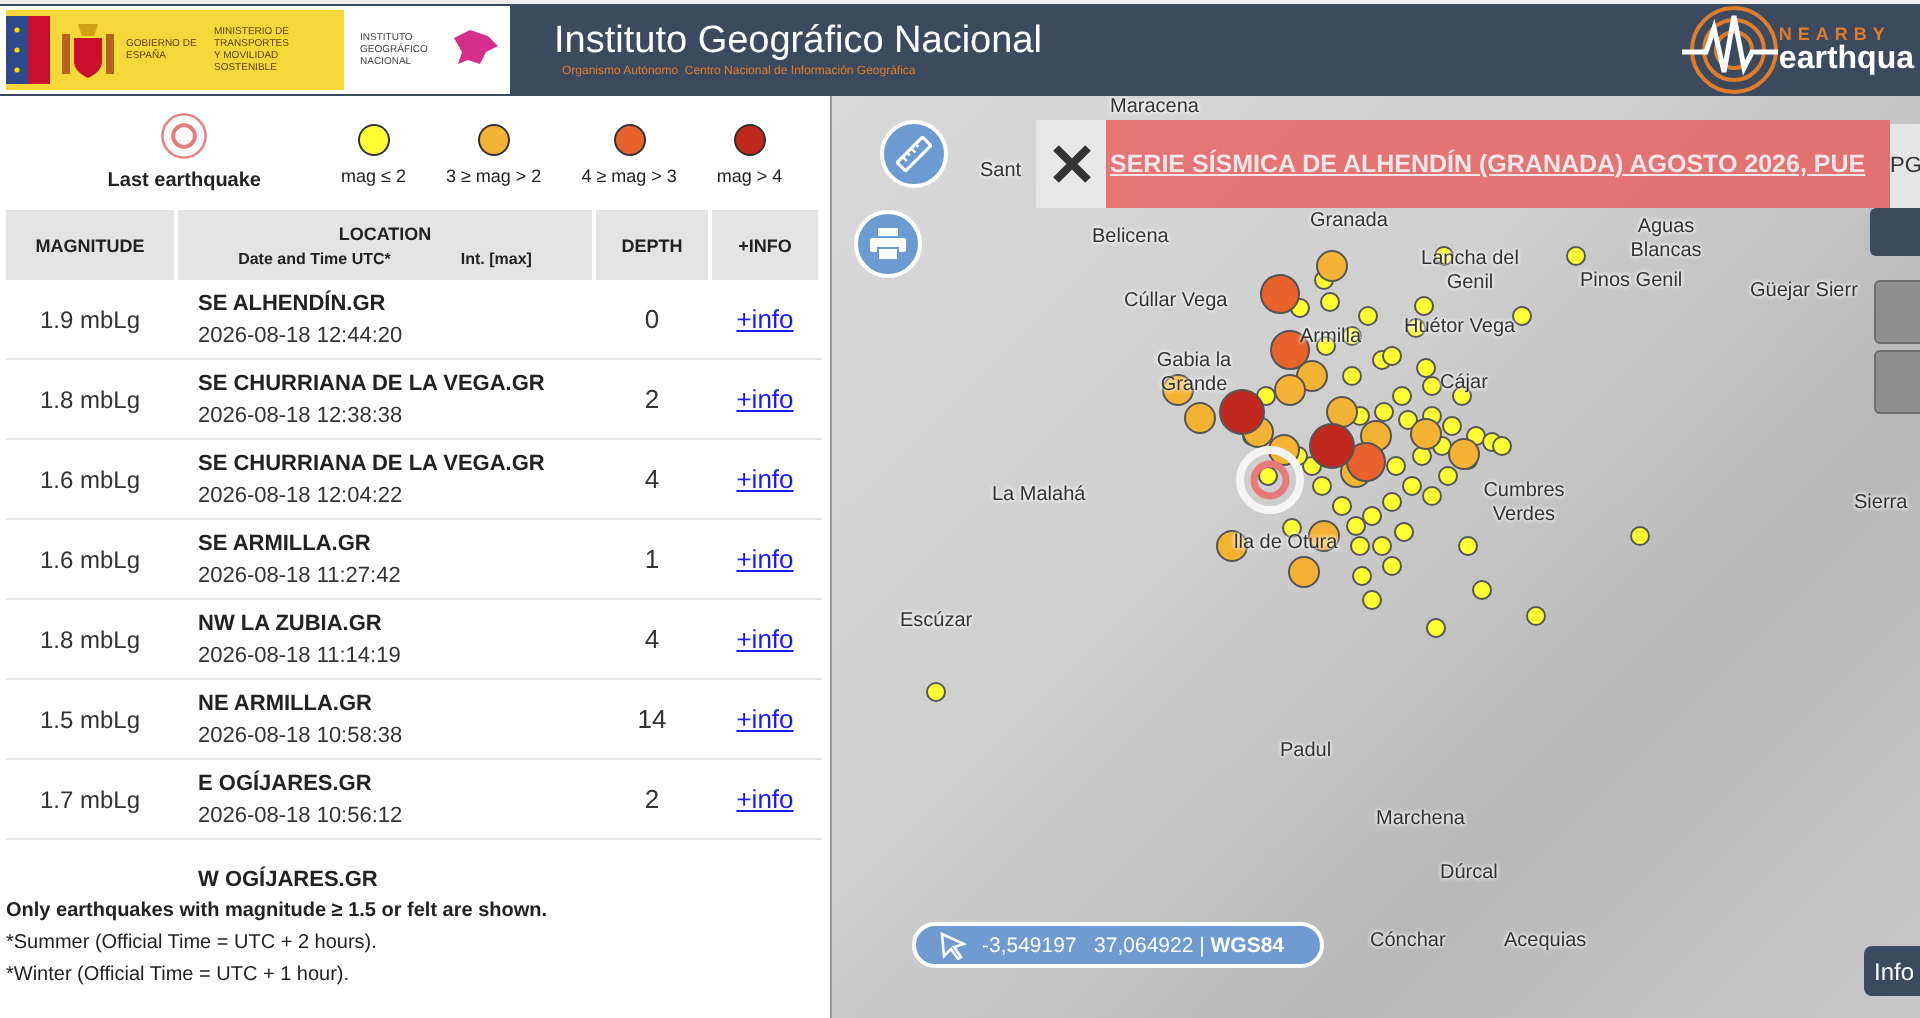  Describe the element at coordinates (493, 176) in the screenshot. I see `legend-label: 3 ≥ mag > 2` at that location.